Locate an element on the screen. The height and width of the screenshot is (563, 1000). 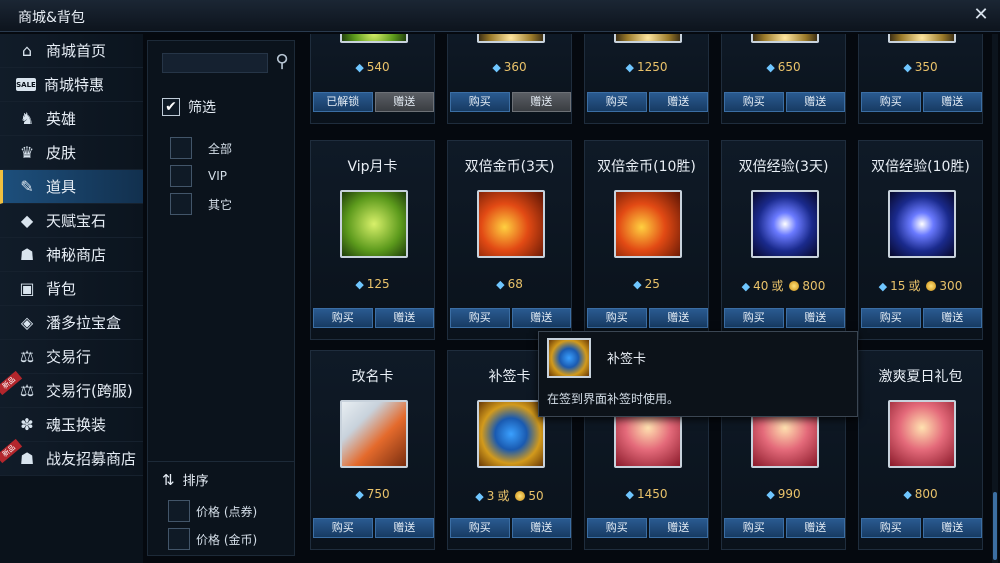
item-card: 双倍经验(3天) ◆ 40 或 800 购买 赠送 is located at coordinates (783, 240).